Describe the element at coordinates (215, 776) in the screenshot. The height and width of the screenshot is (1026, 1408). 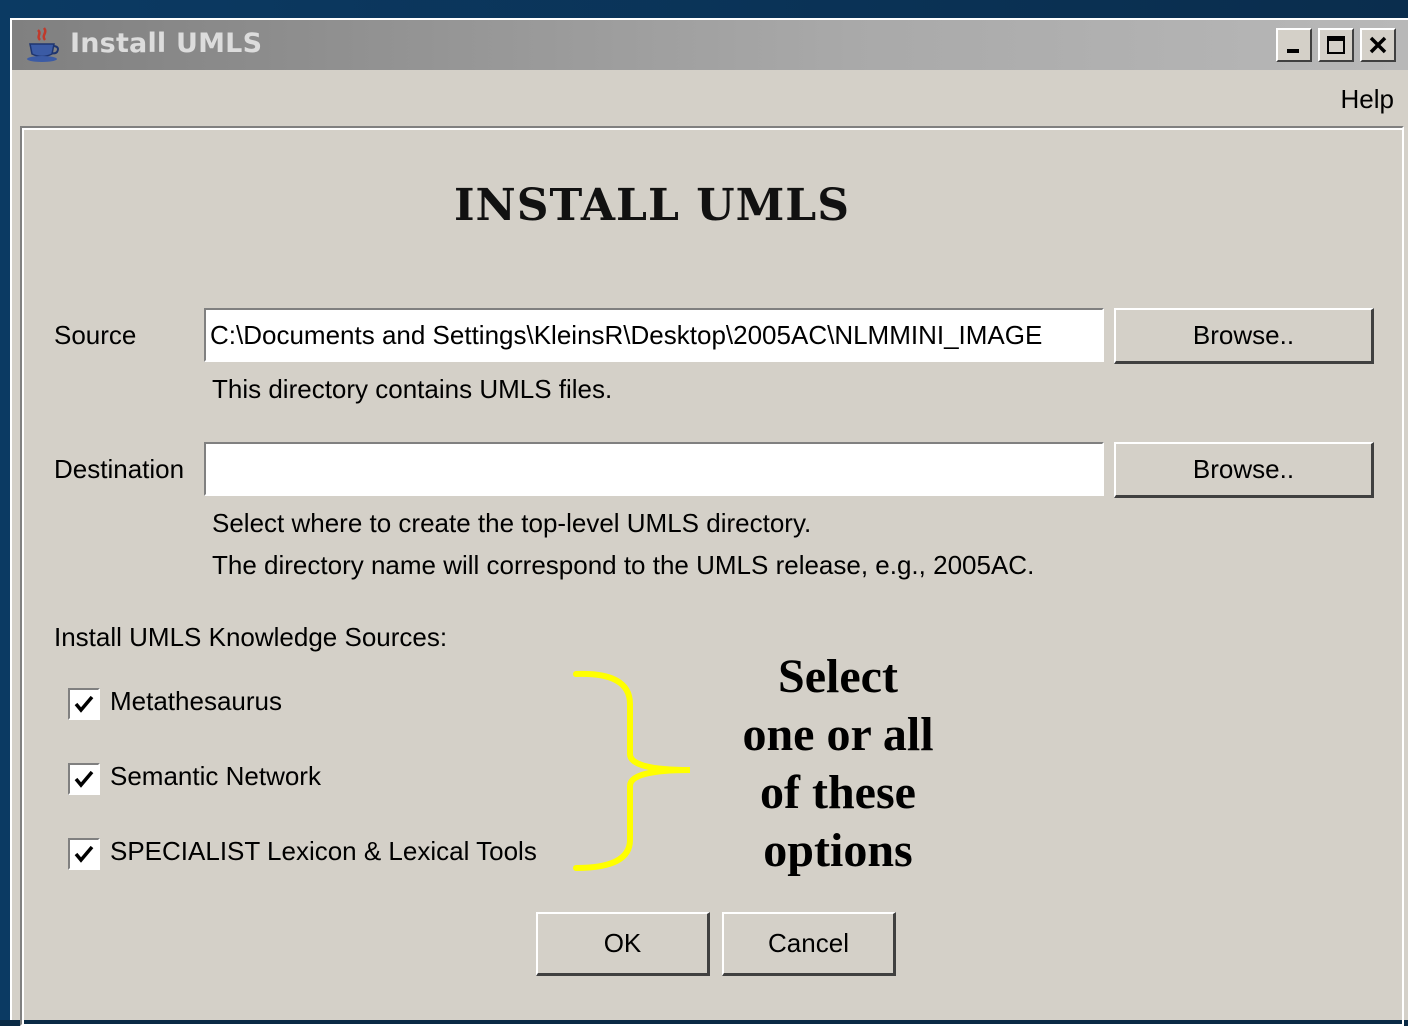
I see `semantic-network-label: Semantic Network` at that location.